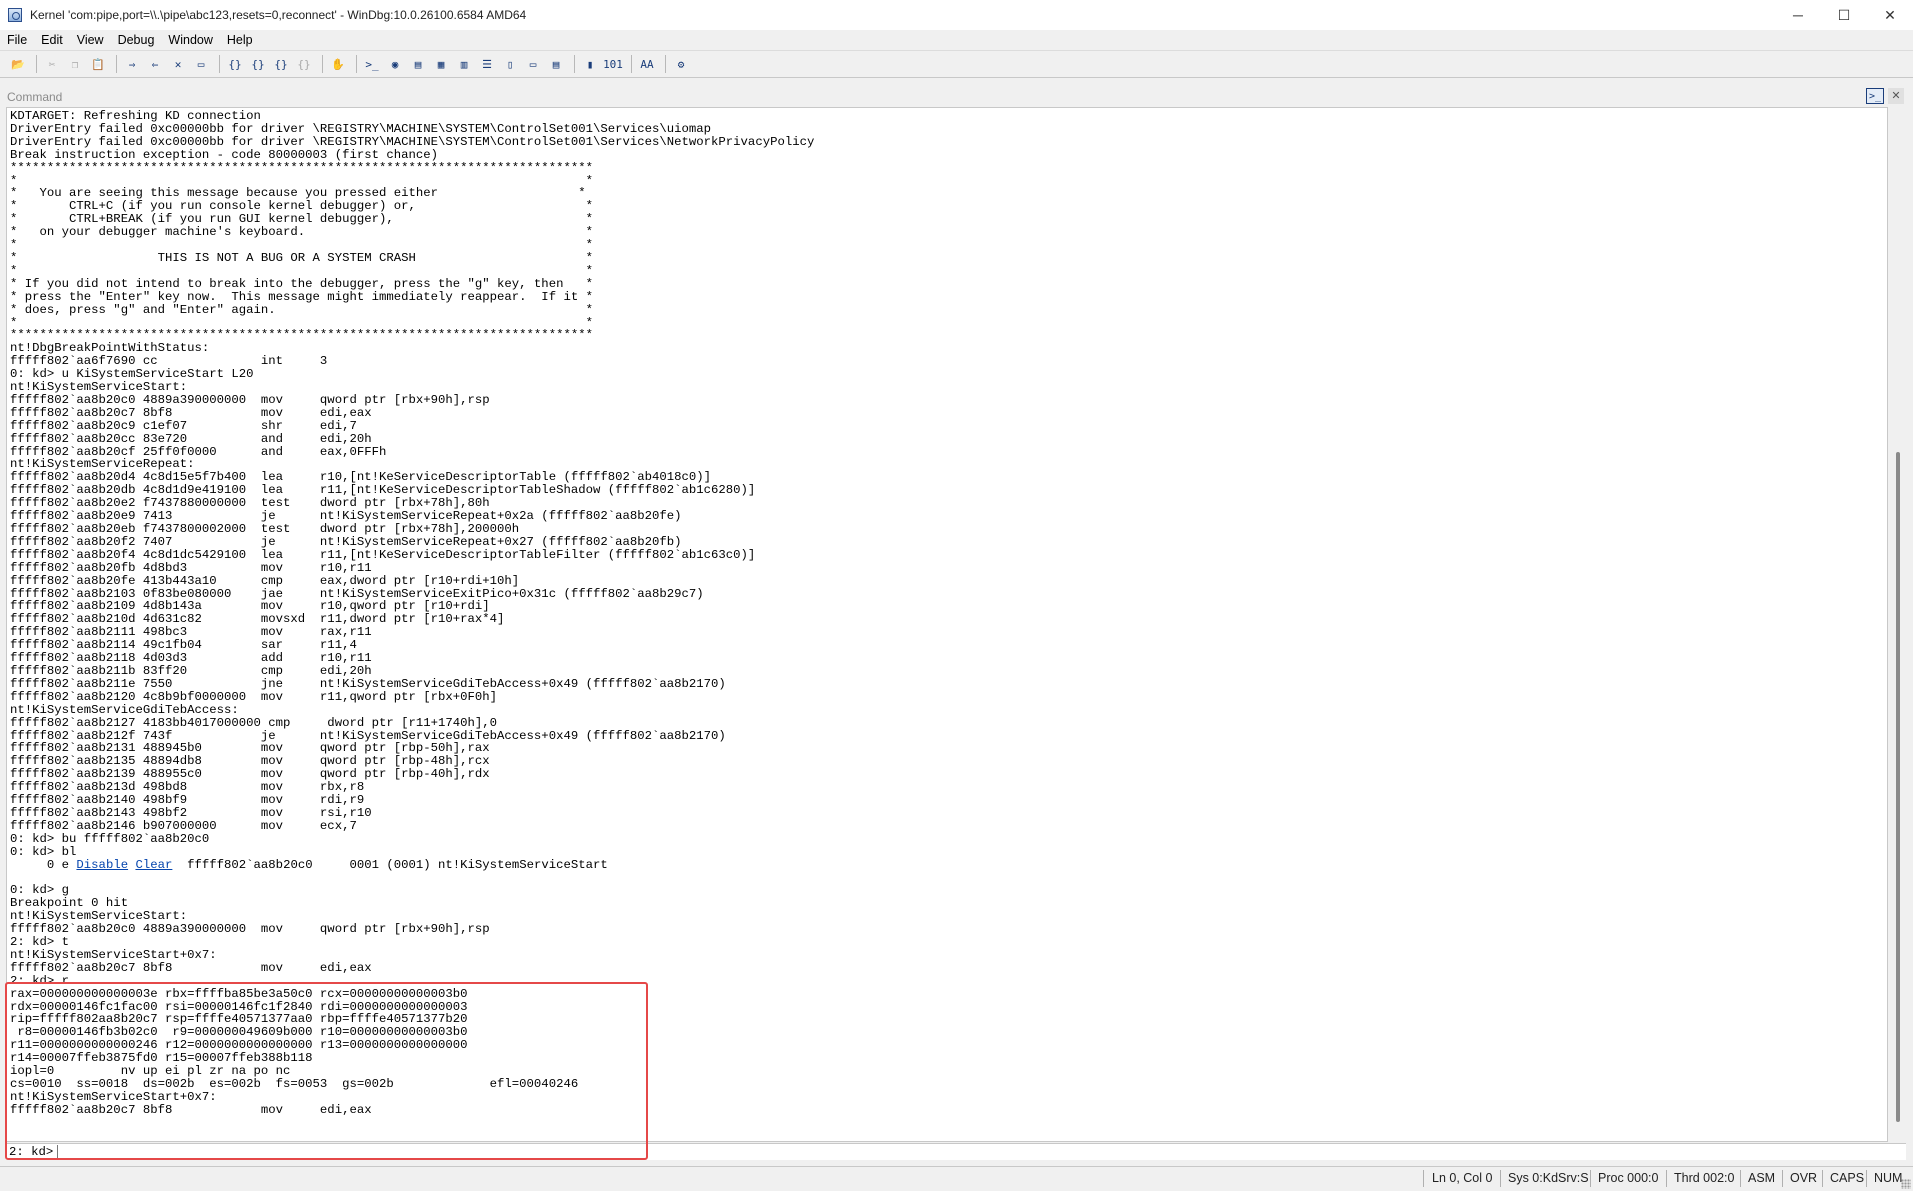 Image resolution: width=1913 pixels, height=1191 pixels. What do you see at coordinates (75, 64) in the screenshot?
I see `copy-icon: ❐` at bounding box center [75, 64].